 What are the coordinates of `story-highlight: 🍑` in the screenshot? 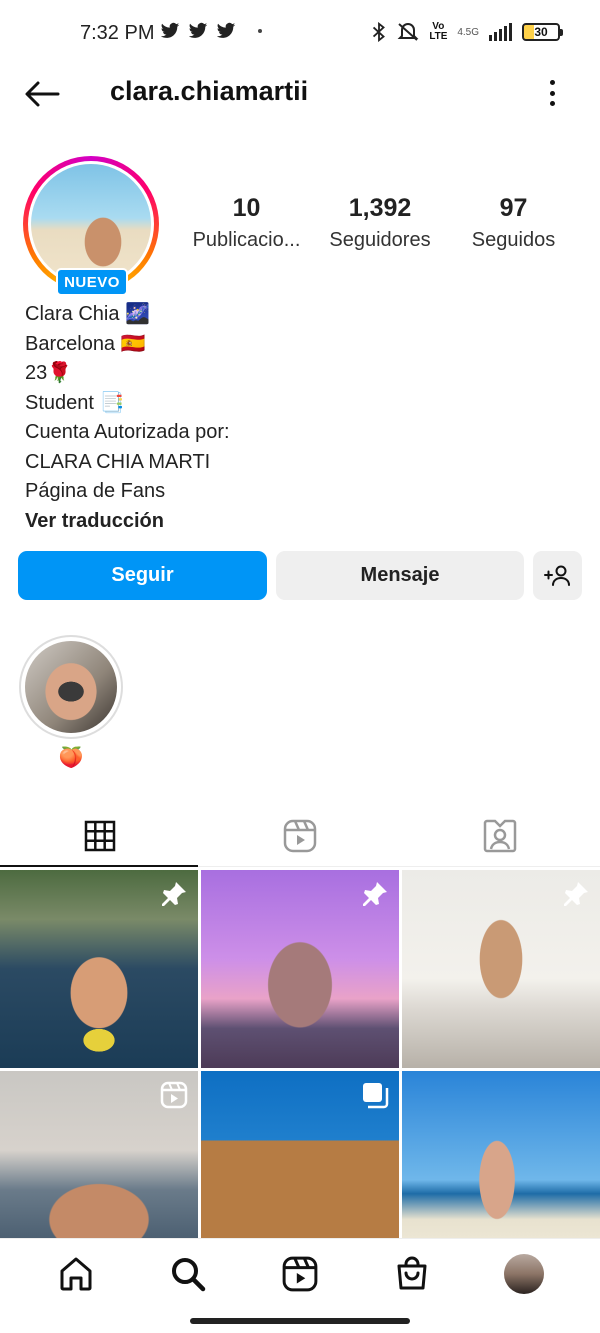 It's located at (71, 702).